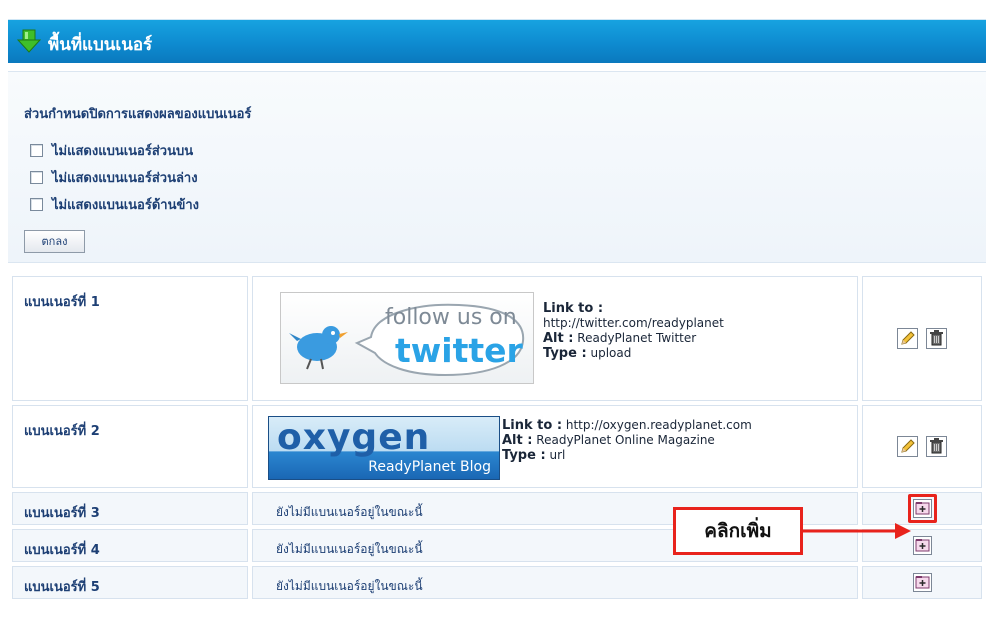  What do you see at coordinates (62, 431) in the screenshot?
I see `banner-name: แบนเนอร์ที่ 2` at bounding box center [62, 431].